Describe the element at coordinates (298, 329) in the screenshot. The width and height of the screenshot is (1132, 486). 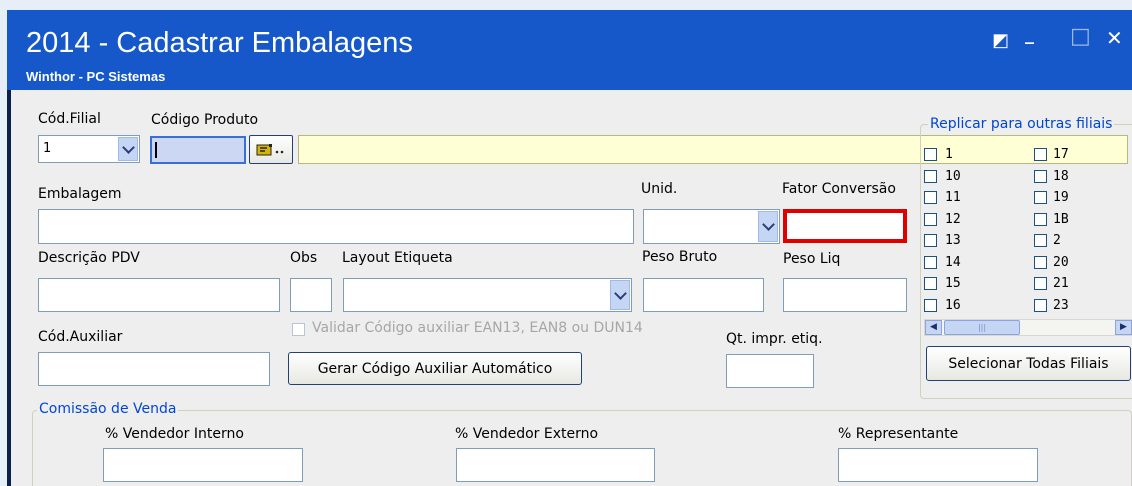
I see `validar-ean-checkbox` at that location.